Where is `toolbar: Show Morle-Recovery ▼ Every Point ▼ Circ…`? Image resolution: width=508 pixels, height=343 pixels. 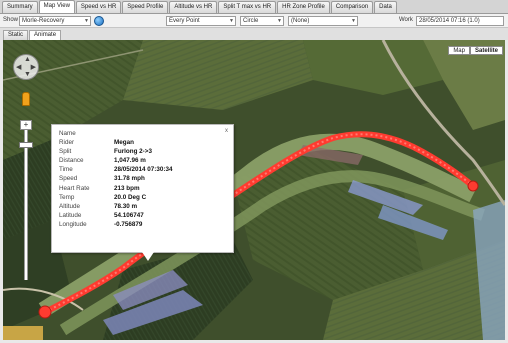
toolbar: Show Morle-Recovery ▼ Every Point ▼ Circ… is located at coordinates (254, 21).